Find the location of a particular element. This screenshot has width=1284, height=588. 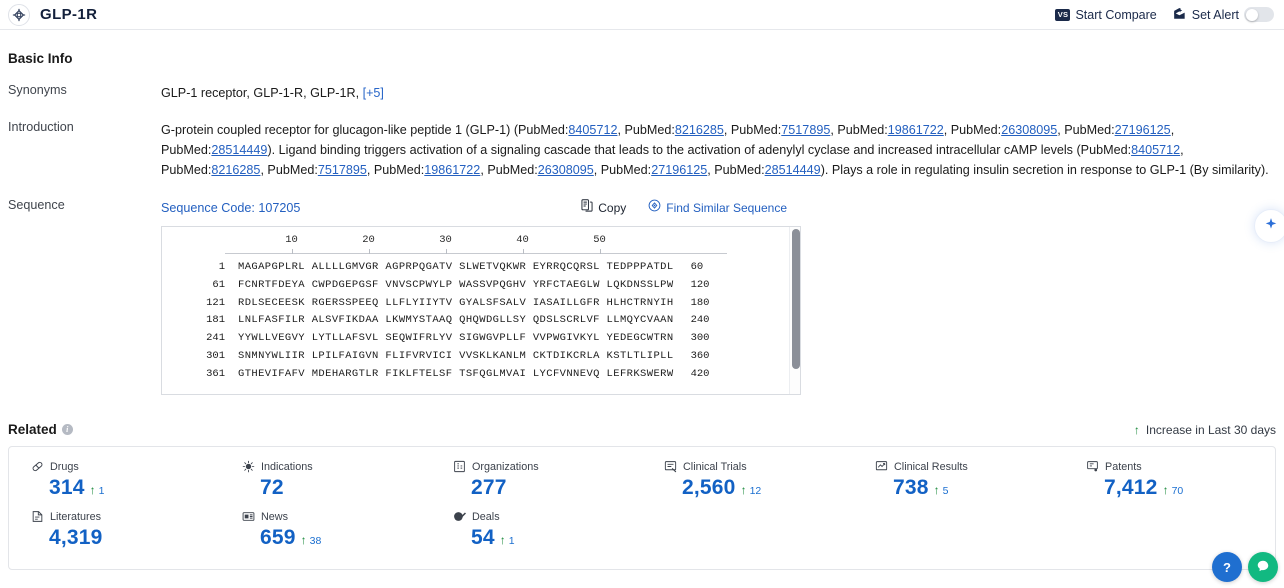

stat-deals: Deals 54 ↑ 1 is located at coordinates (536, 530).